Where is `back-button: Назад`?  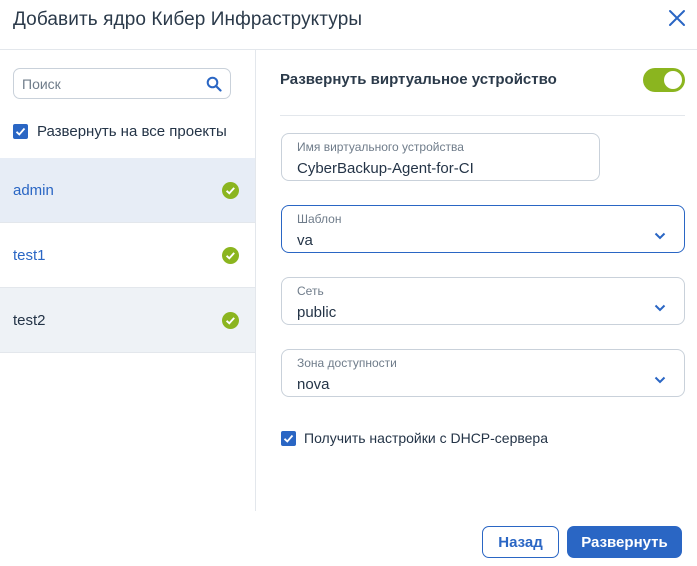 back-button: Назад is located at coordinates (520, 542).